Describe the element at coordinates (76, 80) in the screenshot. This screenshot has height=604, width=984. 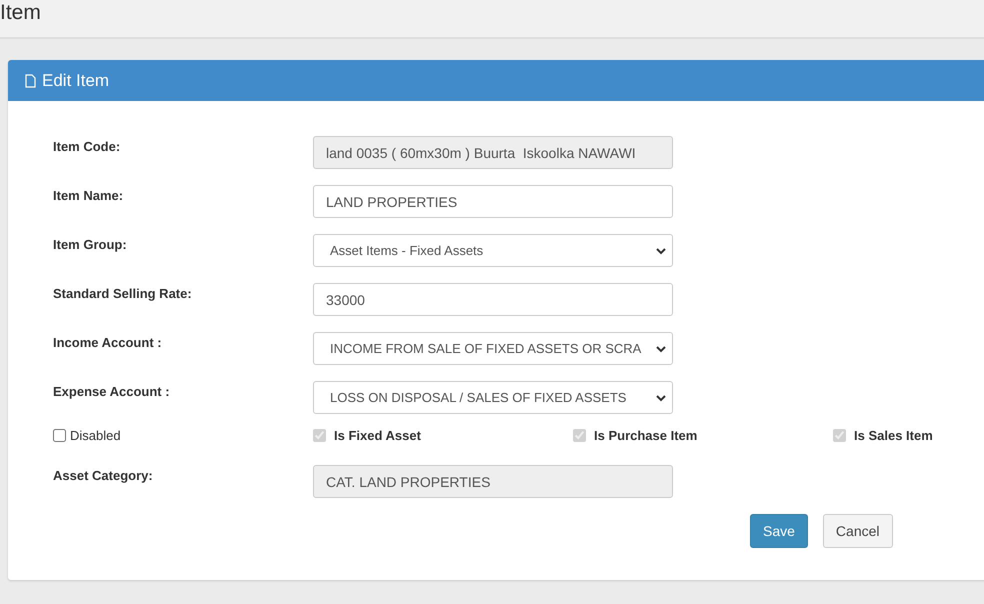
I see `panel-title: Edit Item` at that location.